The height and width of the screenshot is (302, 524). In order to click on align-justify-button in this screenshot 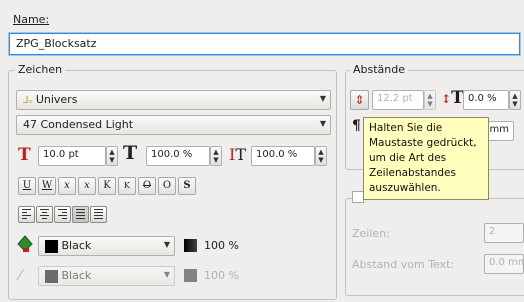, I will do `click(80, 214)`.